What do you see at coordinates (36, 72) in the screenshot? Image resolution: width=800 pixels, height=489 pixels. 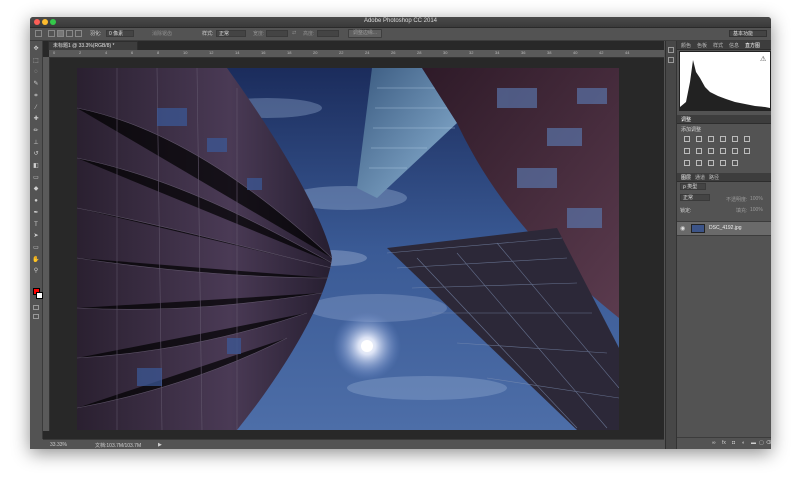 I see `lasso-icon: ◌` at bounding box center [36, 72].